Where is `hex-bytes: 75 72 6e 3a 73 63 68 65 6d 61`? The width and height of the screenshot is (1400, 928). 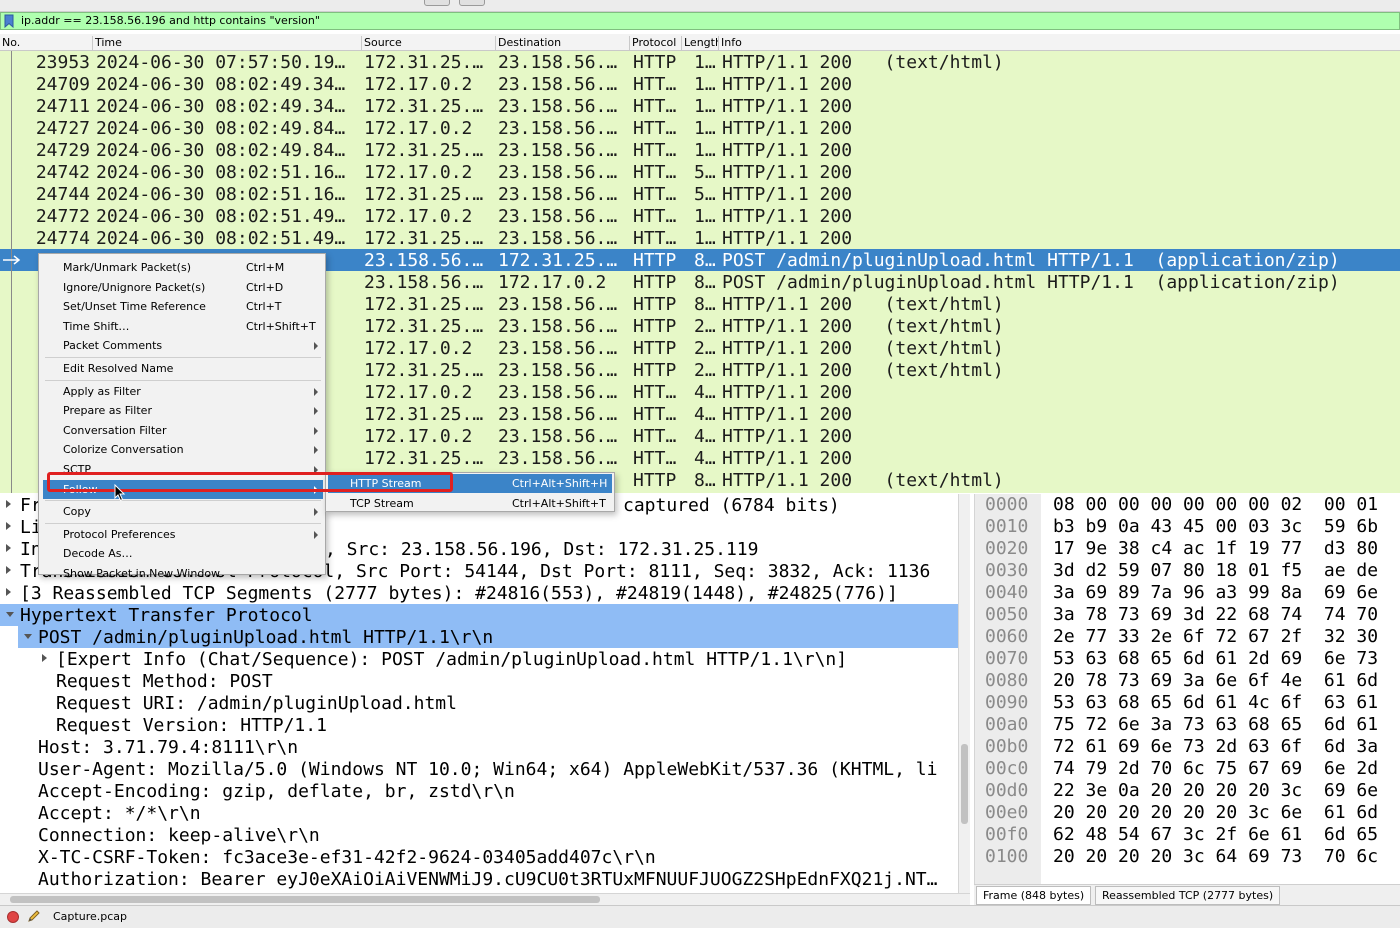
hex-bytes: 75 72 6e 3a 73 63 68 65 6d 61 is located at coordinates (1215, 725).